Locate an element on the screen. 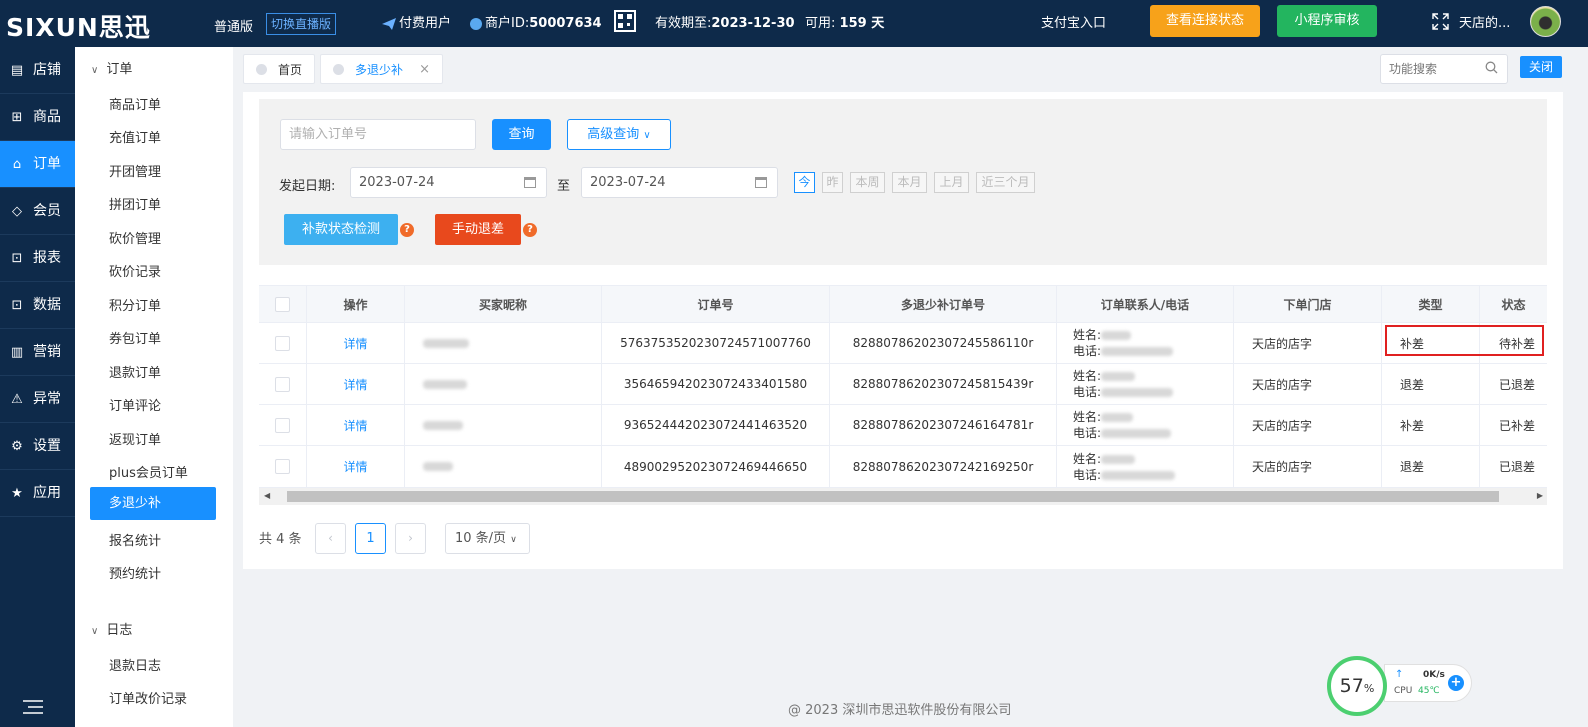 This screenshot has width=1588, height=727. order-contact: 姓名: 电话: is located at coordinates (1145, 343).